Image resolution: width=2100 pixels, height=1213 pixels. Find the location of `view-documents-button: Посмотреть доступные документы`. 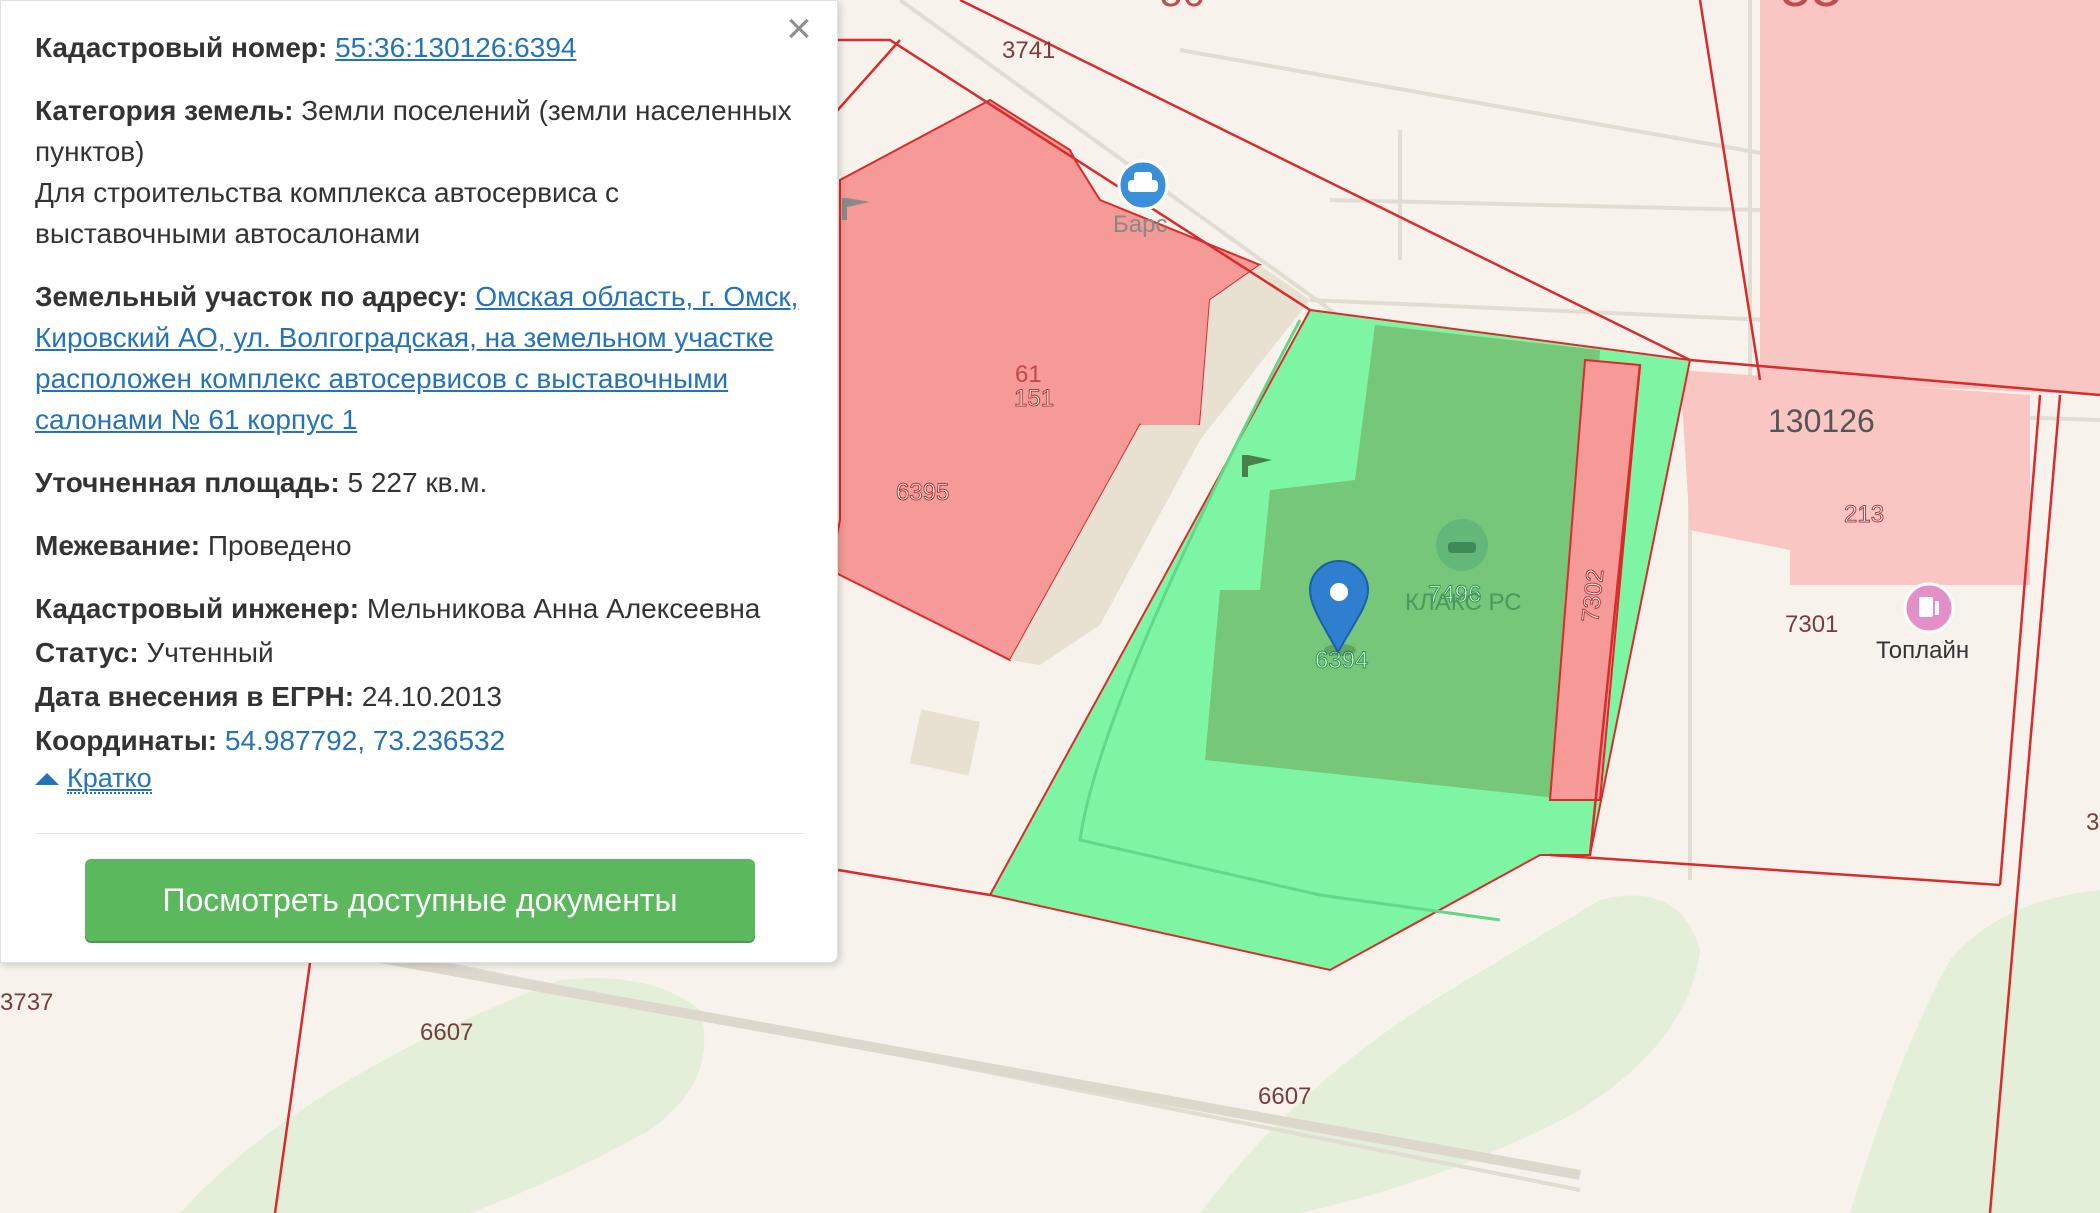

view-documents-button: Посмотреть доступные документы is located at coordinates (420, 900).